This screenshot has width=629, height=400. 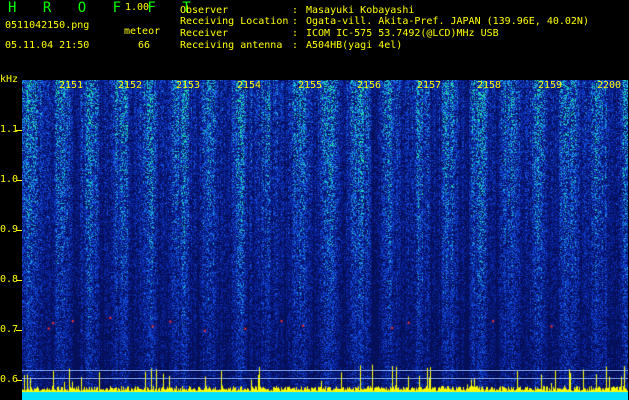 I want to click on x-tick-label-2152: 2152, so click(x=130, y=85).